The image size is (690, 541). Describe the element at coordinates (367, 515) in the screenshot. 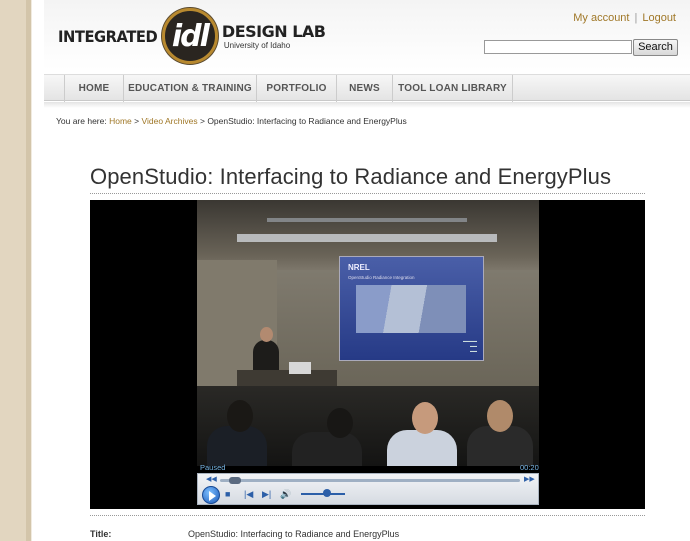

I see `meta-divider` at that location.